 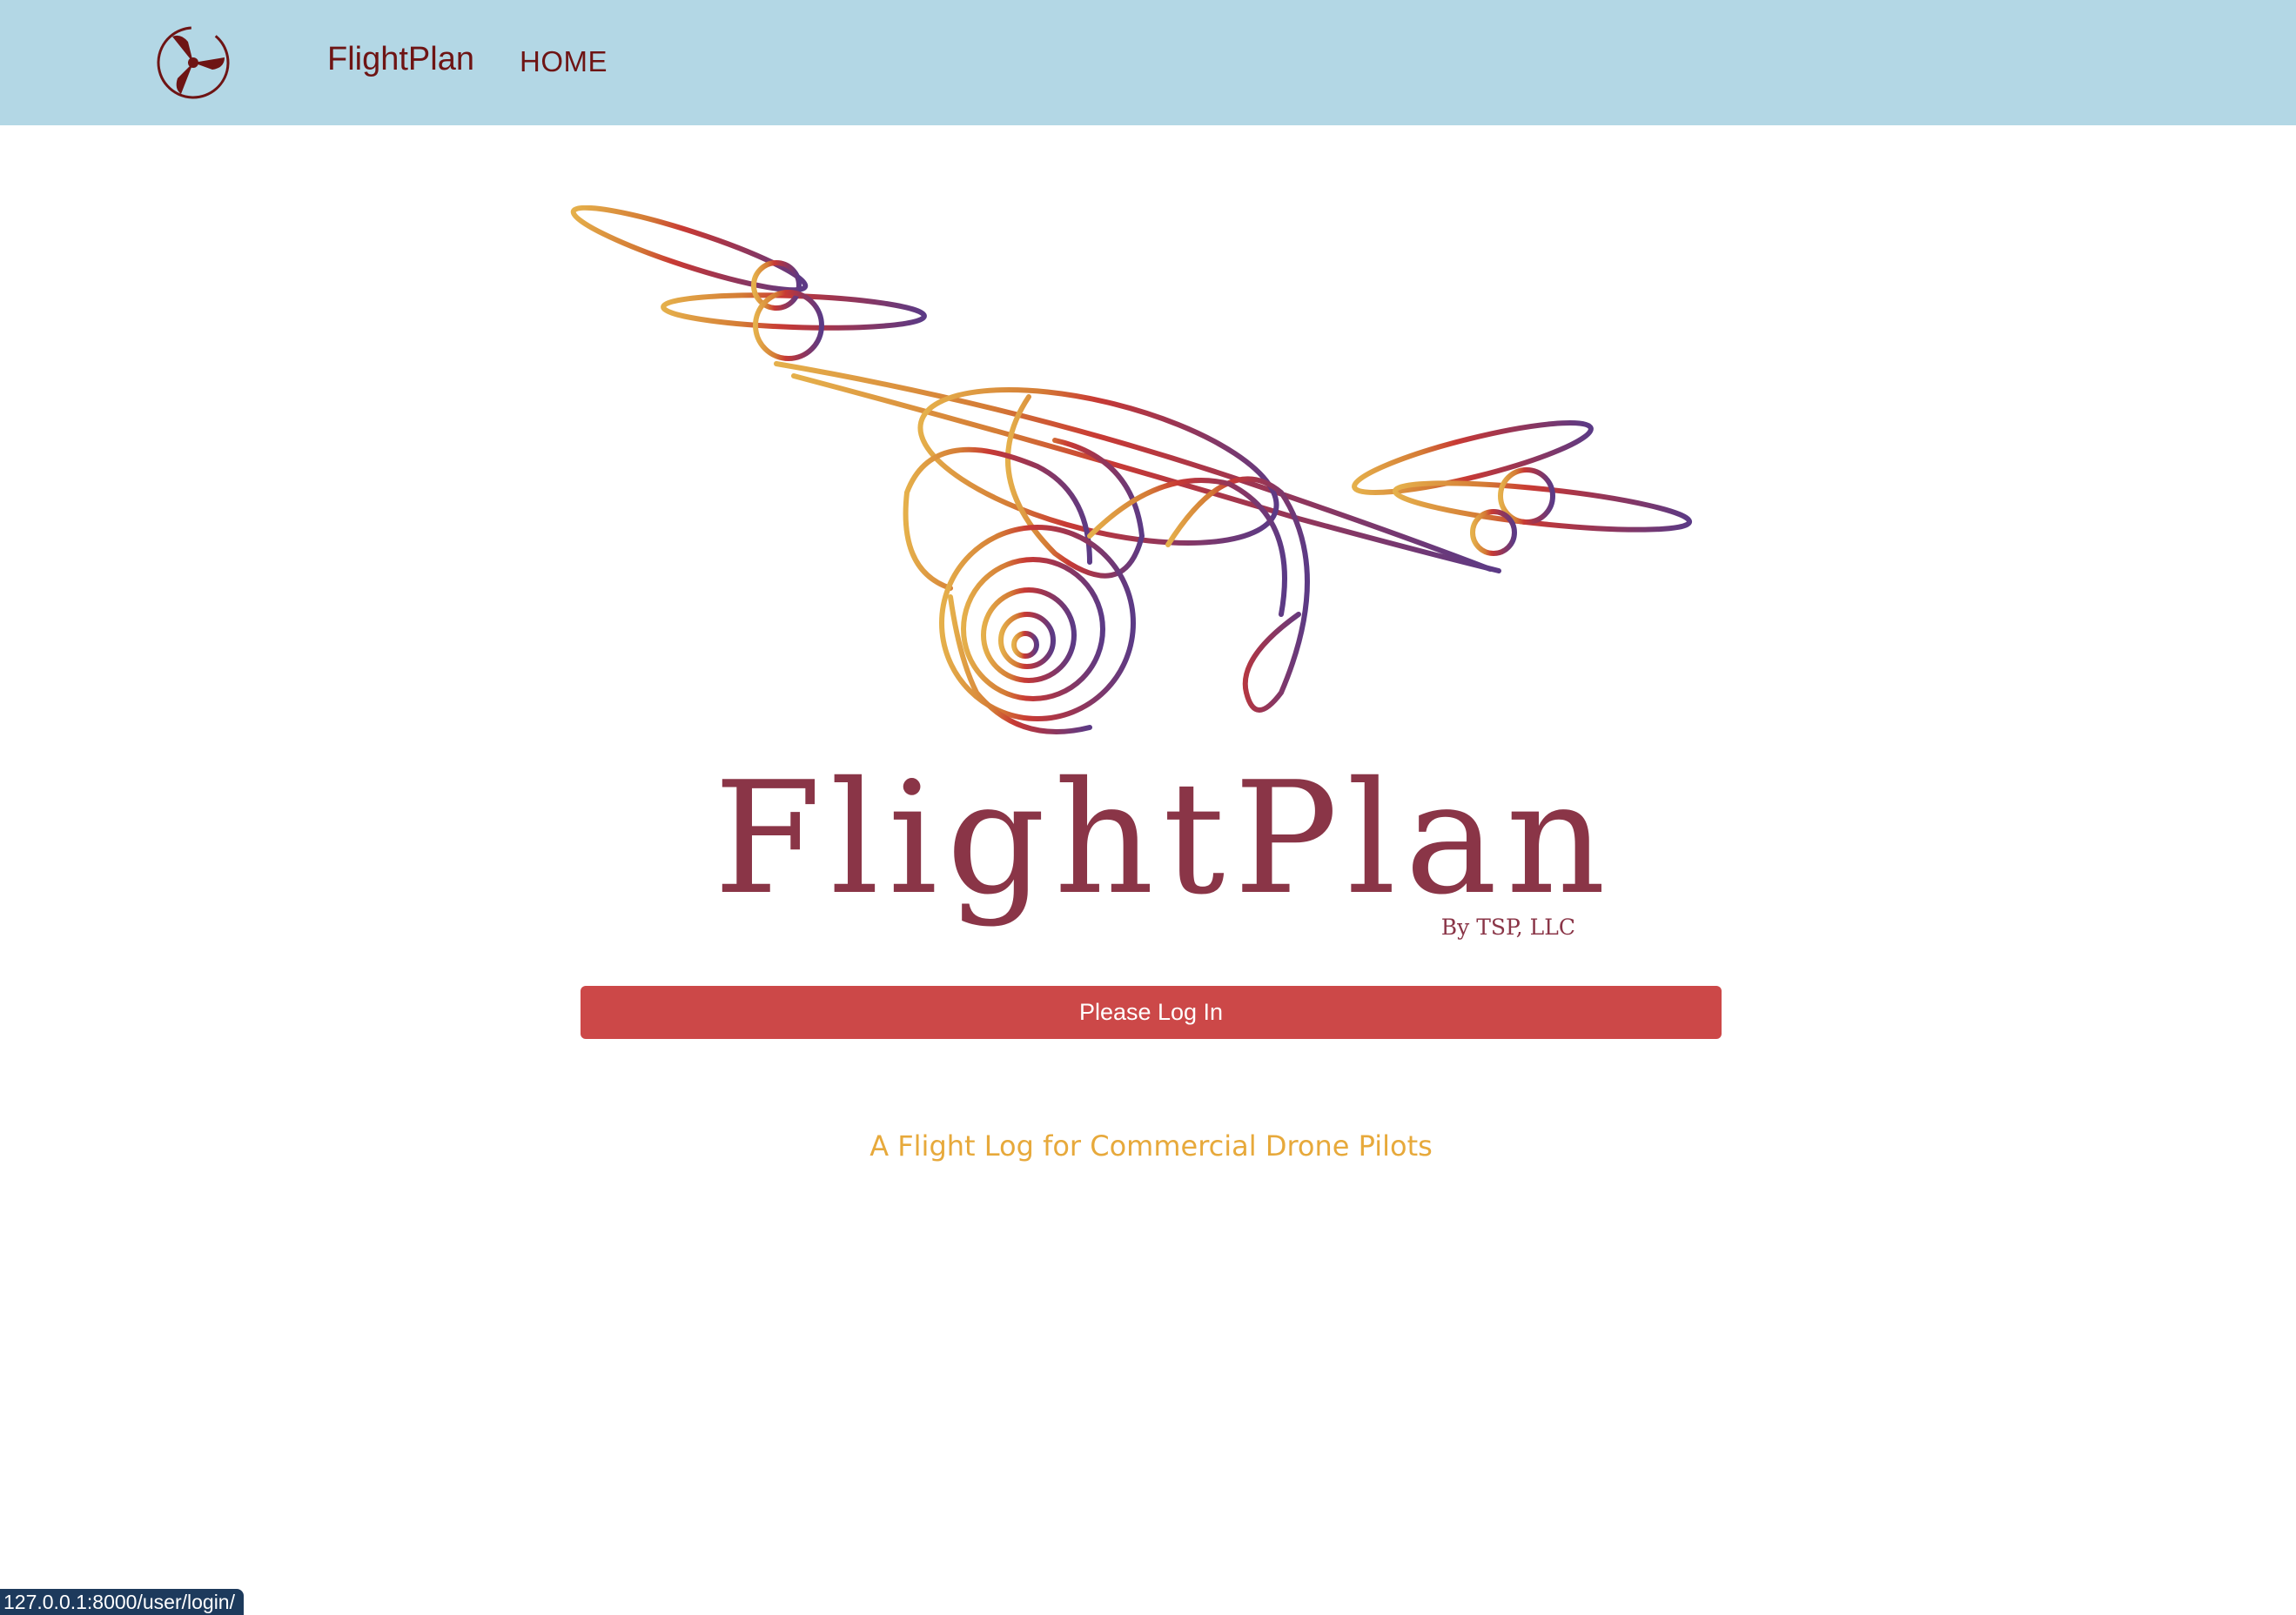 What do you see at coordinates (193, 62) in the screenshot?
I see `propeller-icon` at bounding box center [193, 62].